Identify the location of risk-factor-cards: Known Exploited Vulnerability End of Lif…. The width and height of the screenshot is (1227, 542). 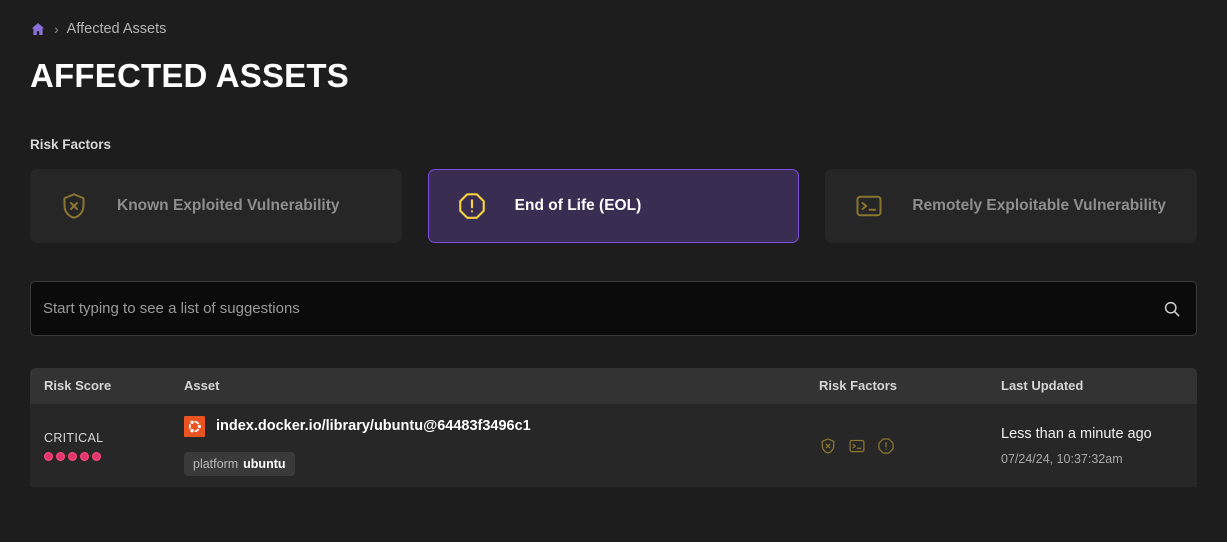
(614, 206).